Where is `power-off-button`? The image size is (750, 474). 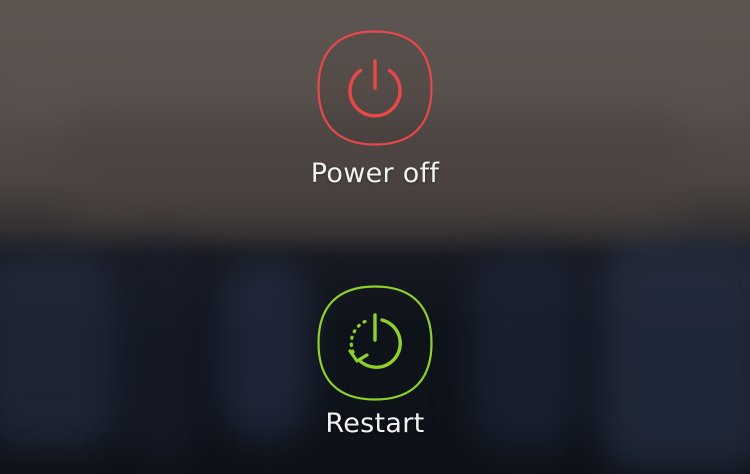 power-off-button is located at coordinates (375, 88).